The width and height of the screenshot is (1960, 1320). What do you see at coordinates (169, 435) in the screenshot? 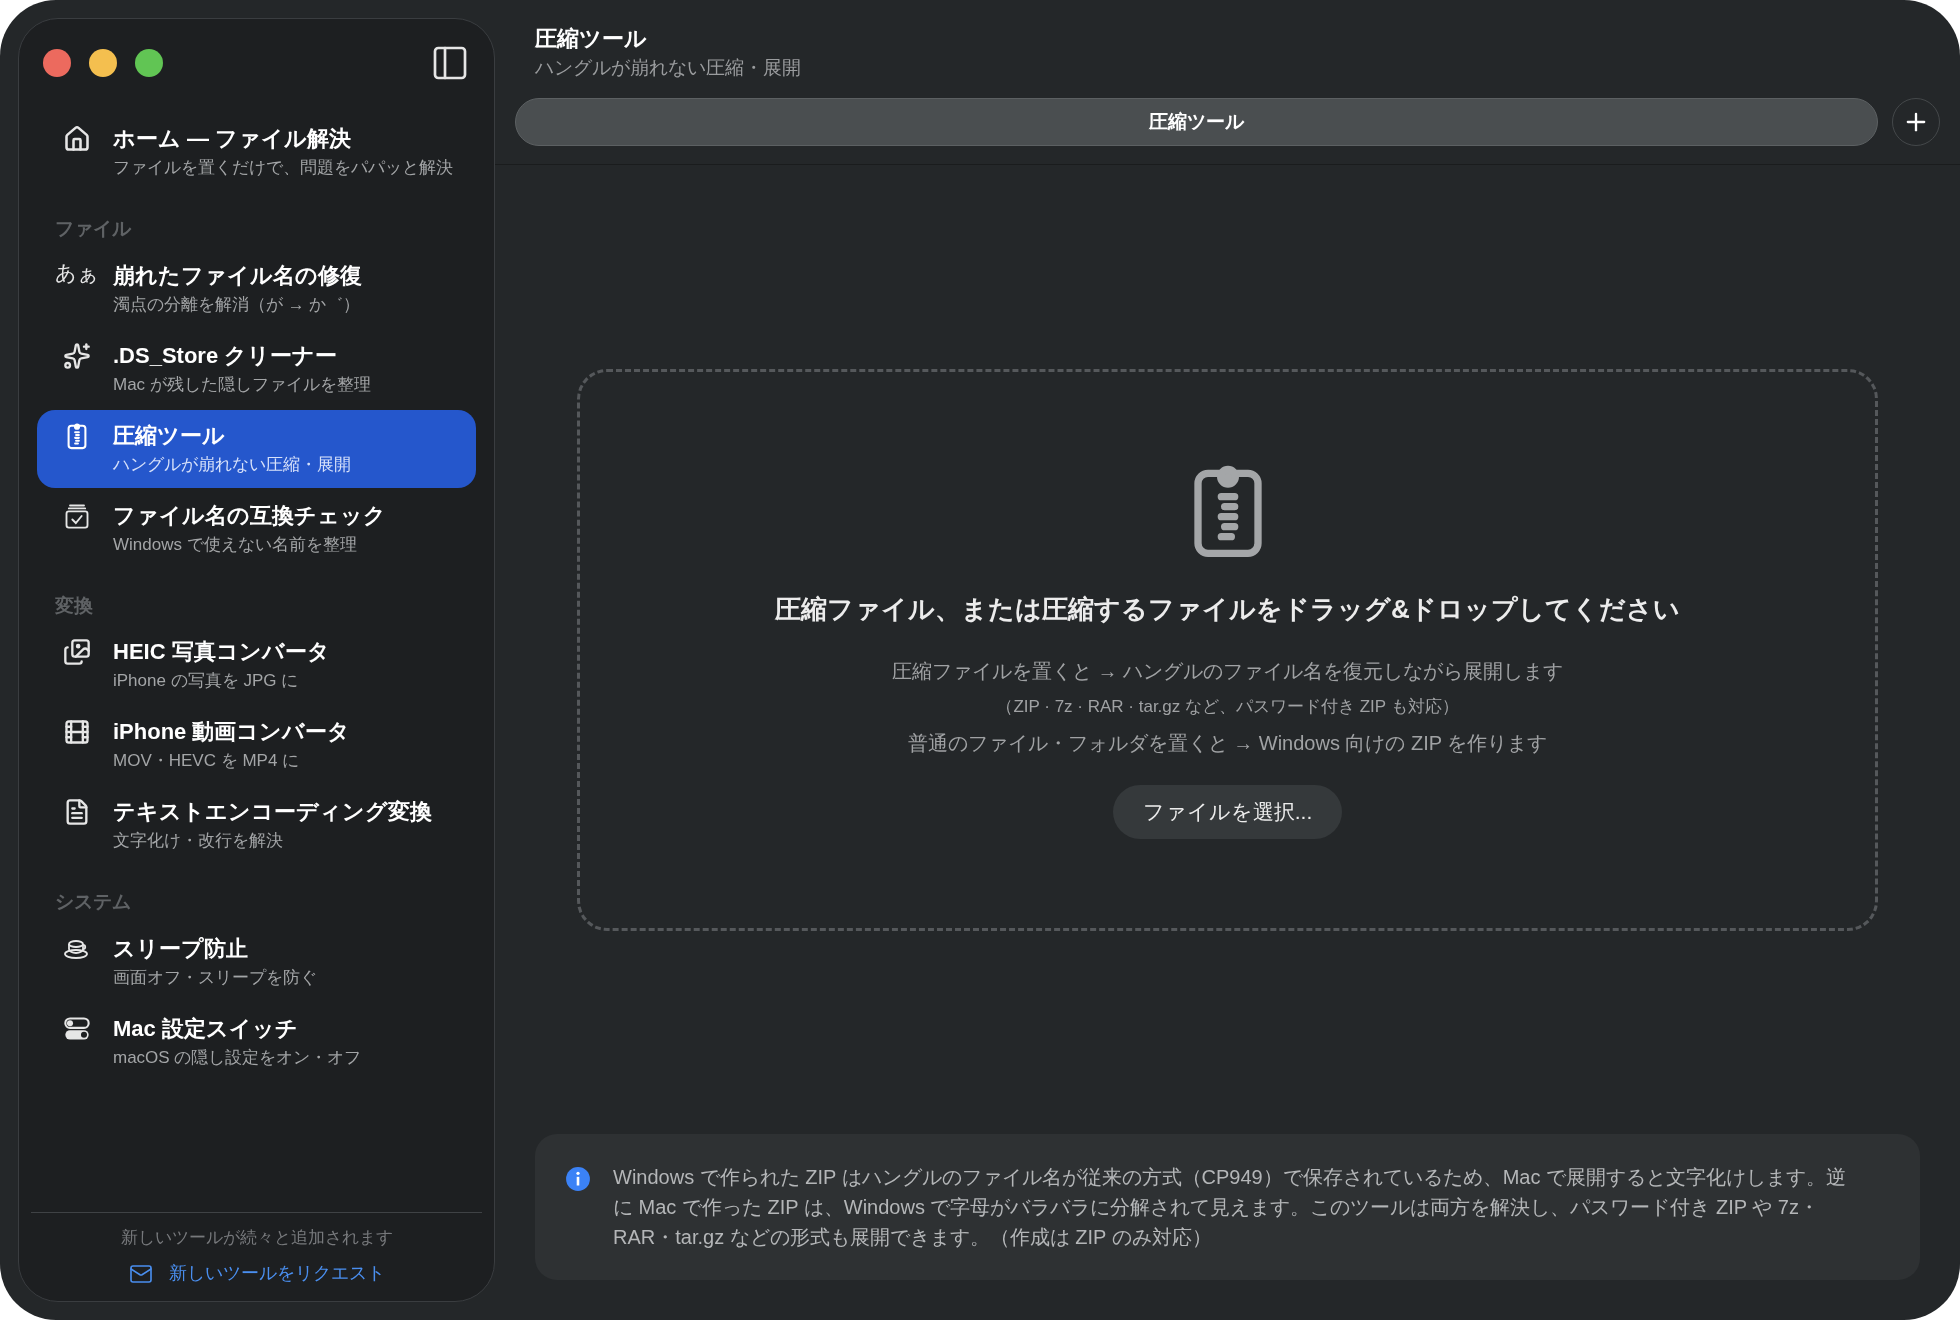
I see `item-title: 圧縮ツール` at bounding box center [169, 435].